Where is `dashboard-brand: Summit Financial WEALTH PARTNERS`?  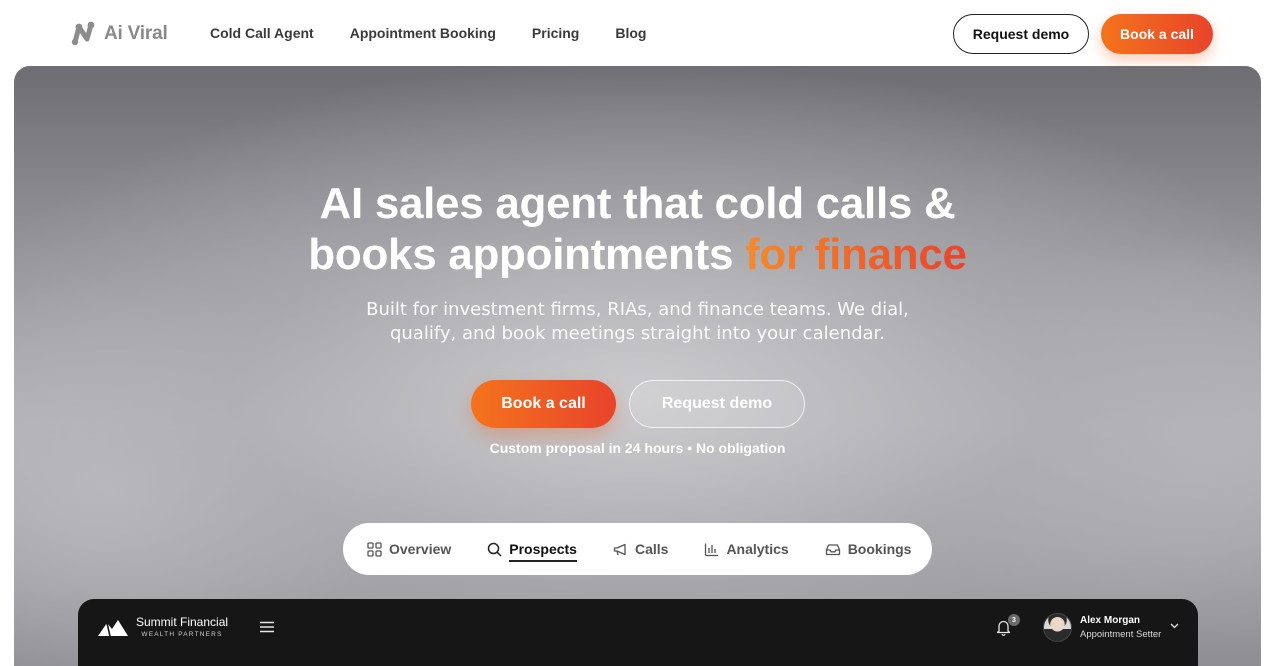
dashboard-brand: Summit Financial WEALTH PARTNERS is located at coordinates (163, 627).